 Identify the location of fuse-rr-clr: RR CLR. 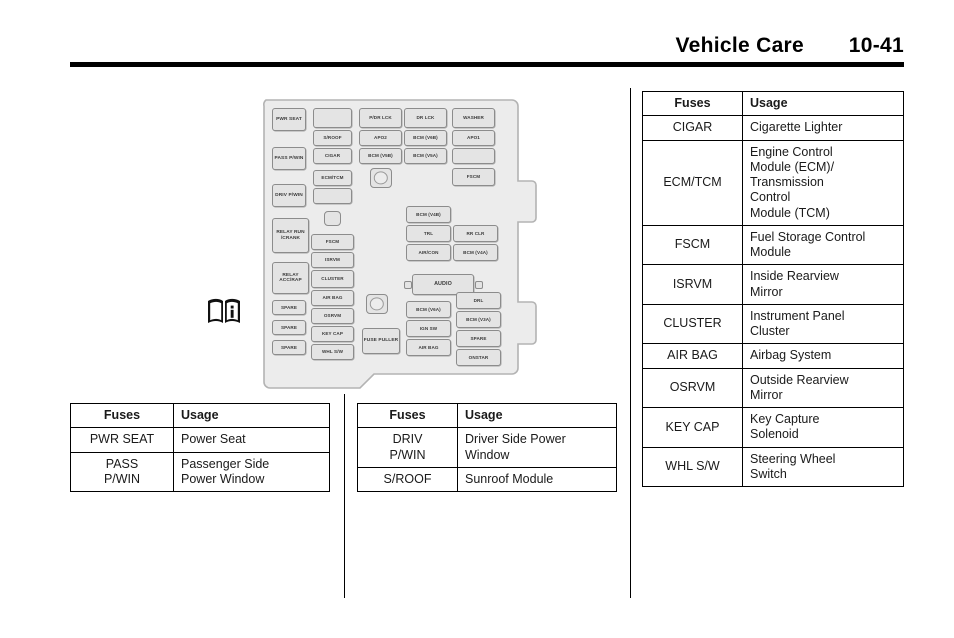
(475, 233).